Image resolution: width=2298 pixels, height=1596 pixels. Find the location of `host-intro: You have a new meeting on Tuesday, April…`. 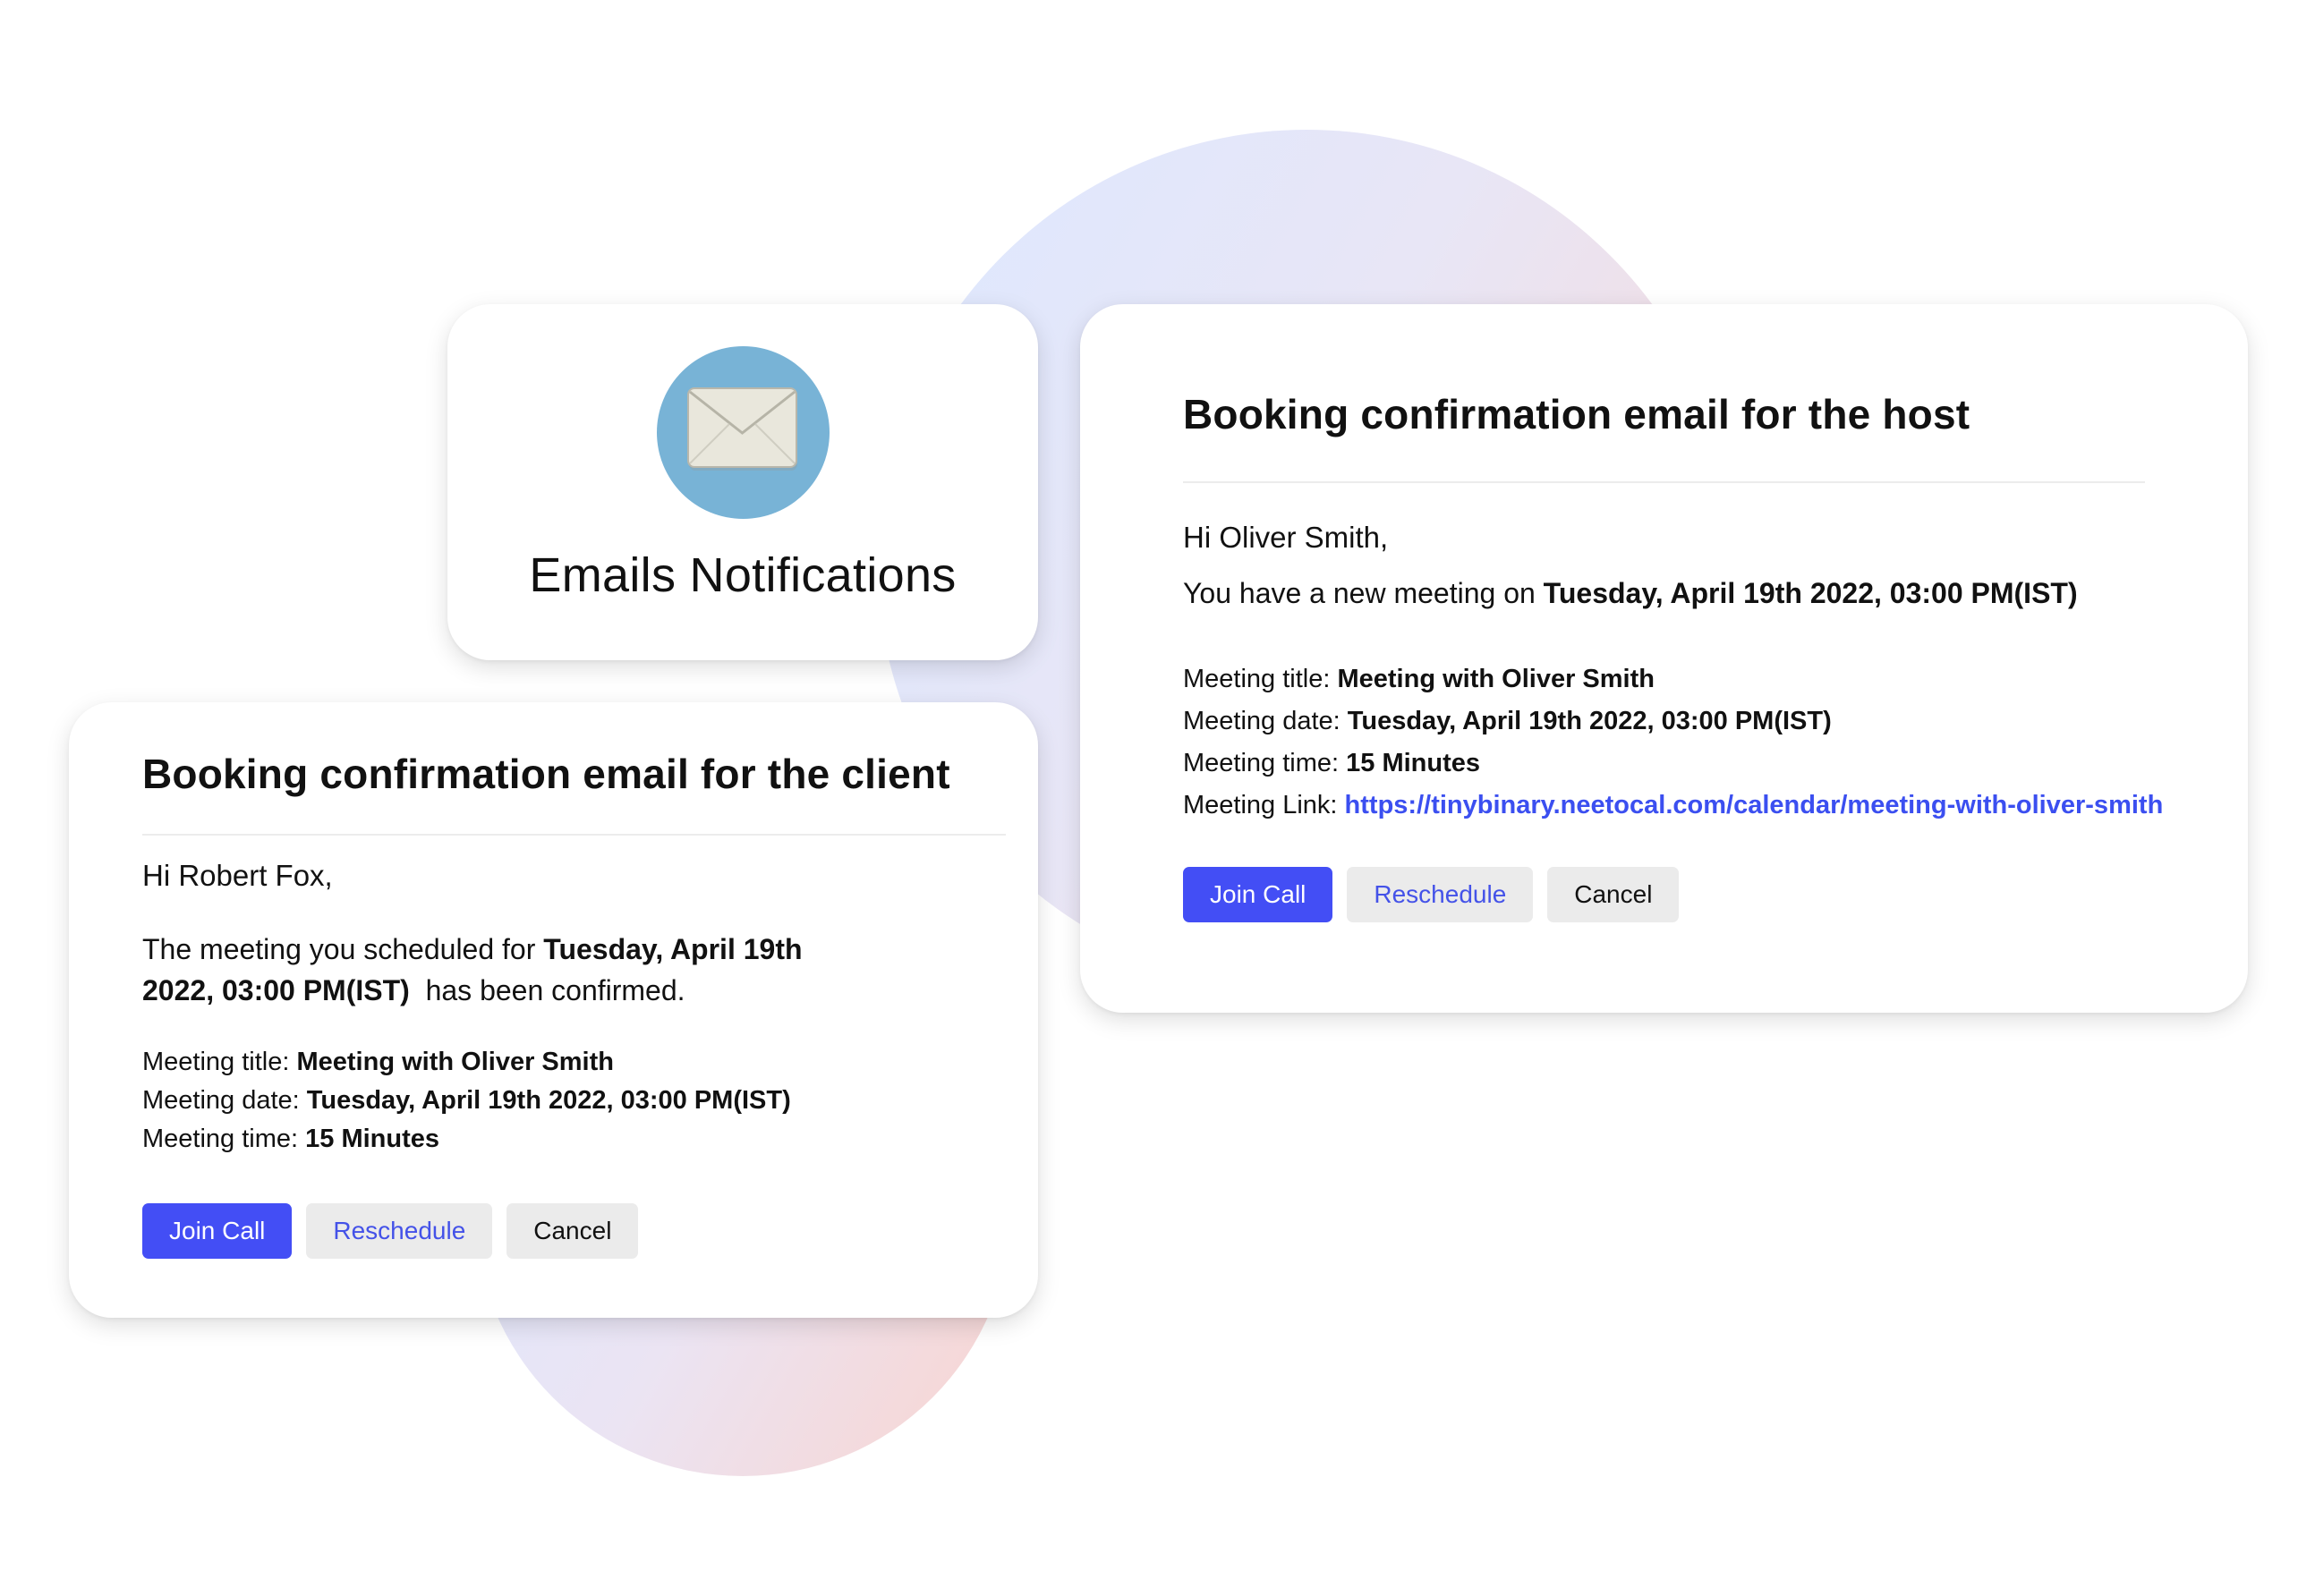

host-intro: You have a new meeting on Tuesday, April… is located at coordinates (1715, 594).